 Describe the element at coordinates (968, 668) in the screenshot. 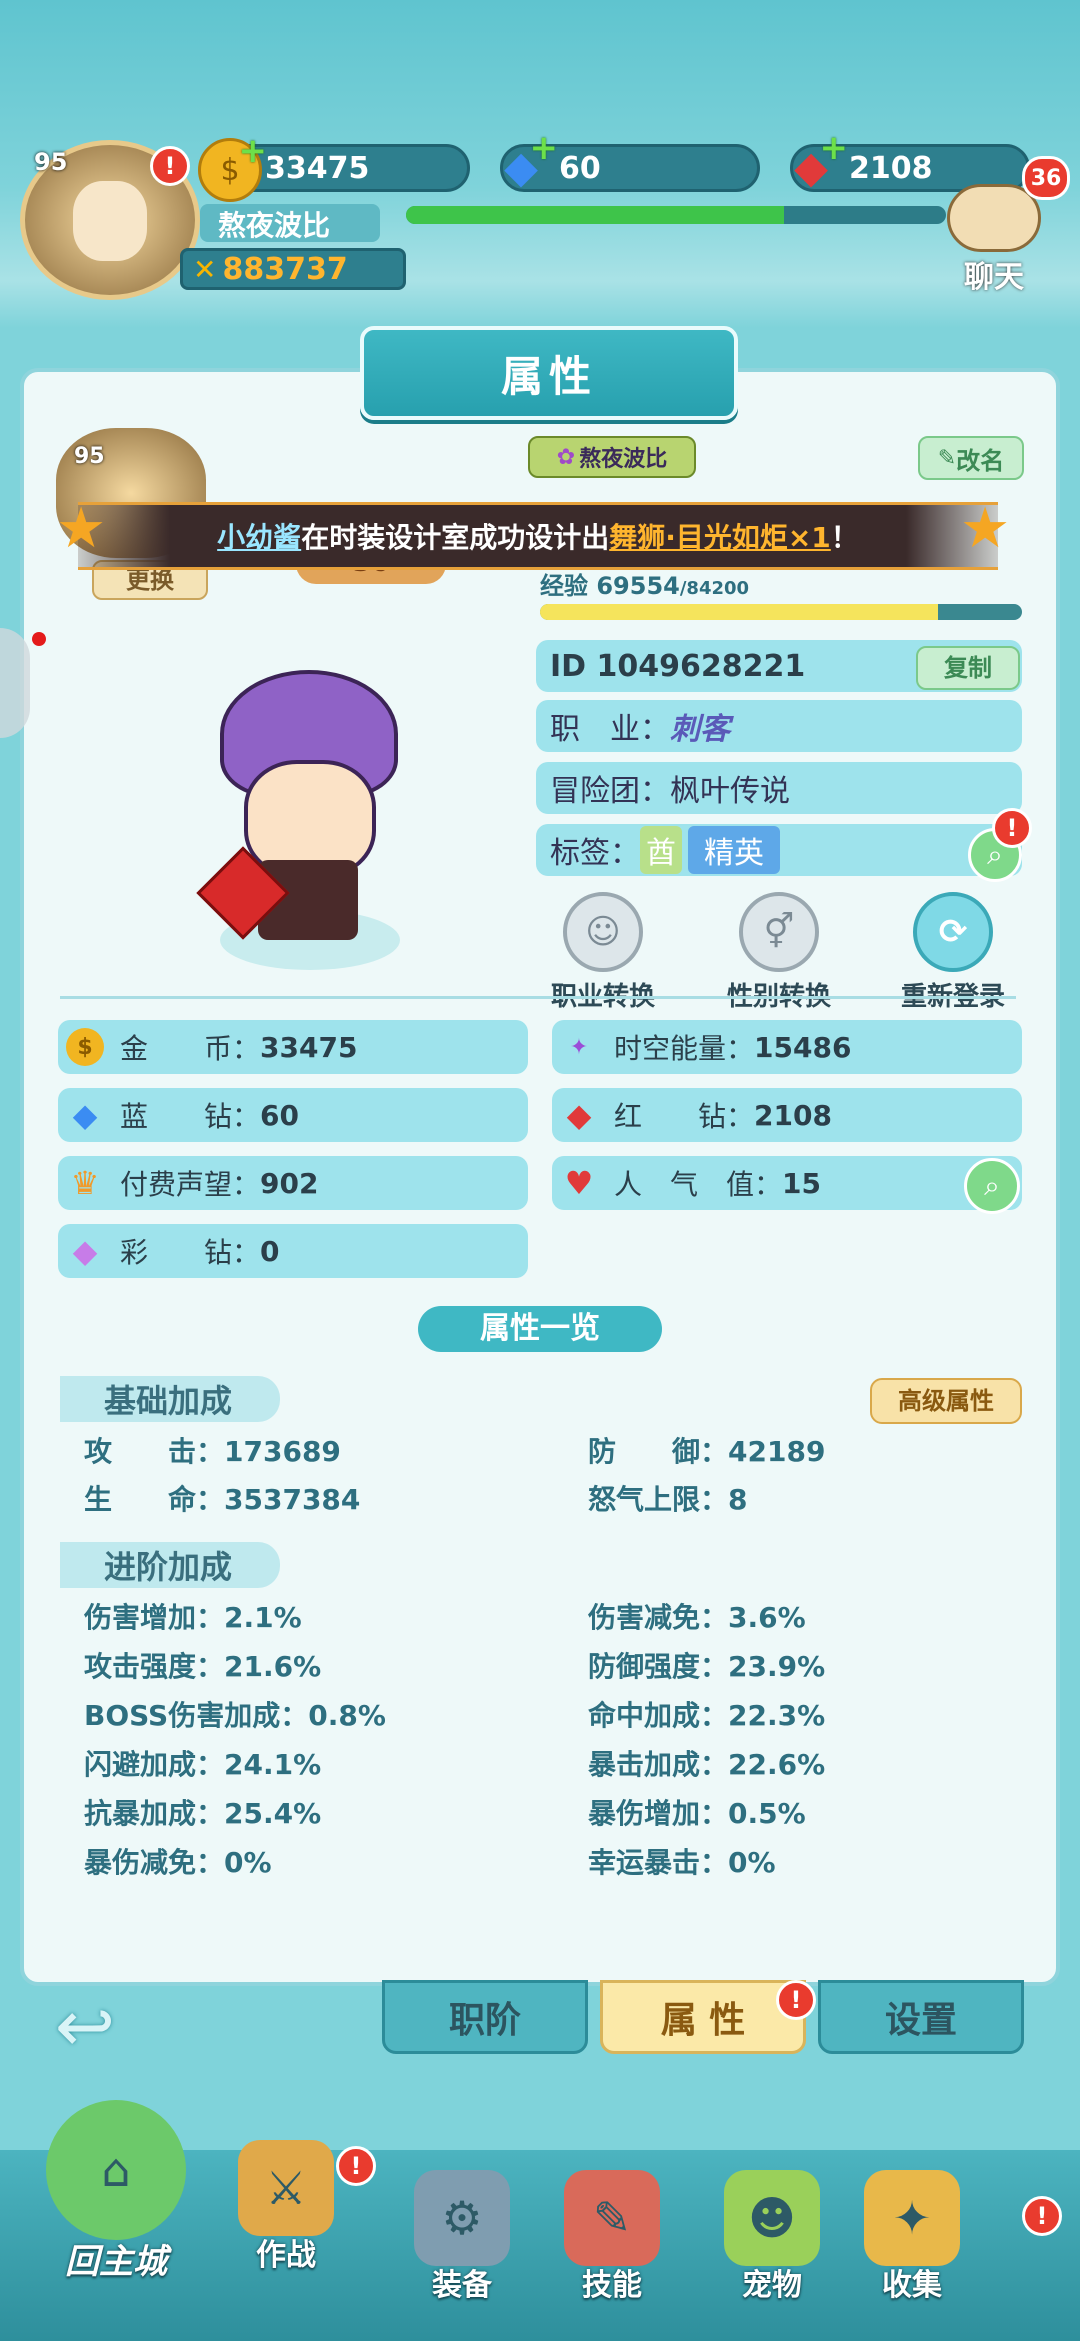

I see `copy-id-button: 复制` at that location.